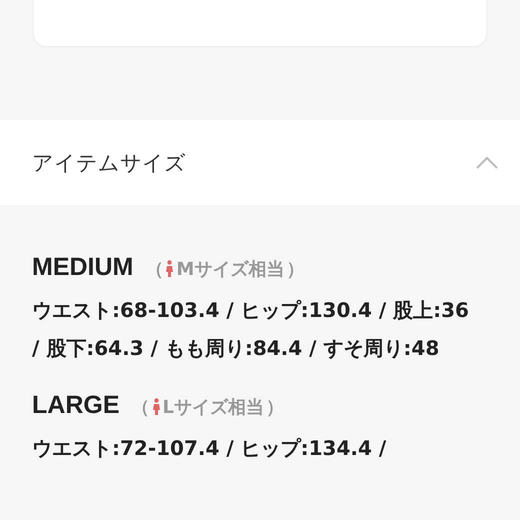  What do you see at coordinates (109, 163) in the screenshot?
I see `section-title: アイテムサイズ` at bounding box center [109, 163].